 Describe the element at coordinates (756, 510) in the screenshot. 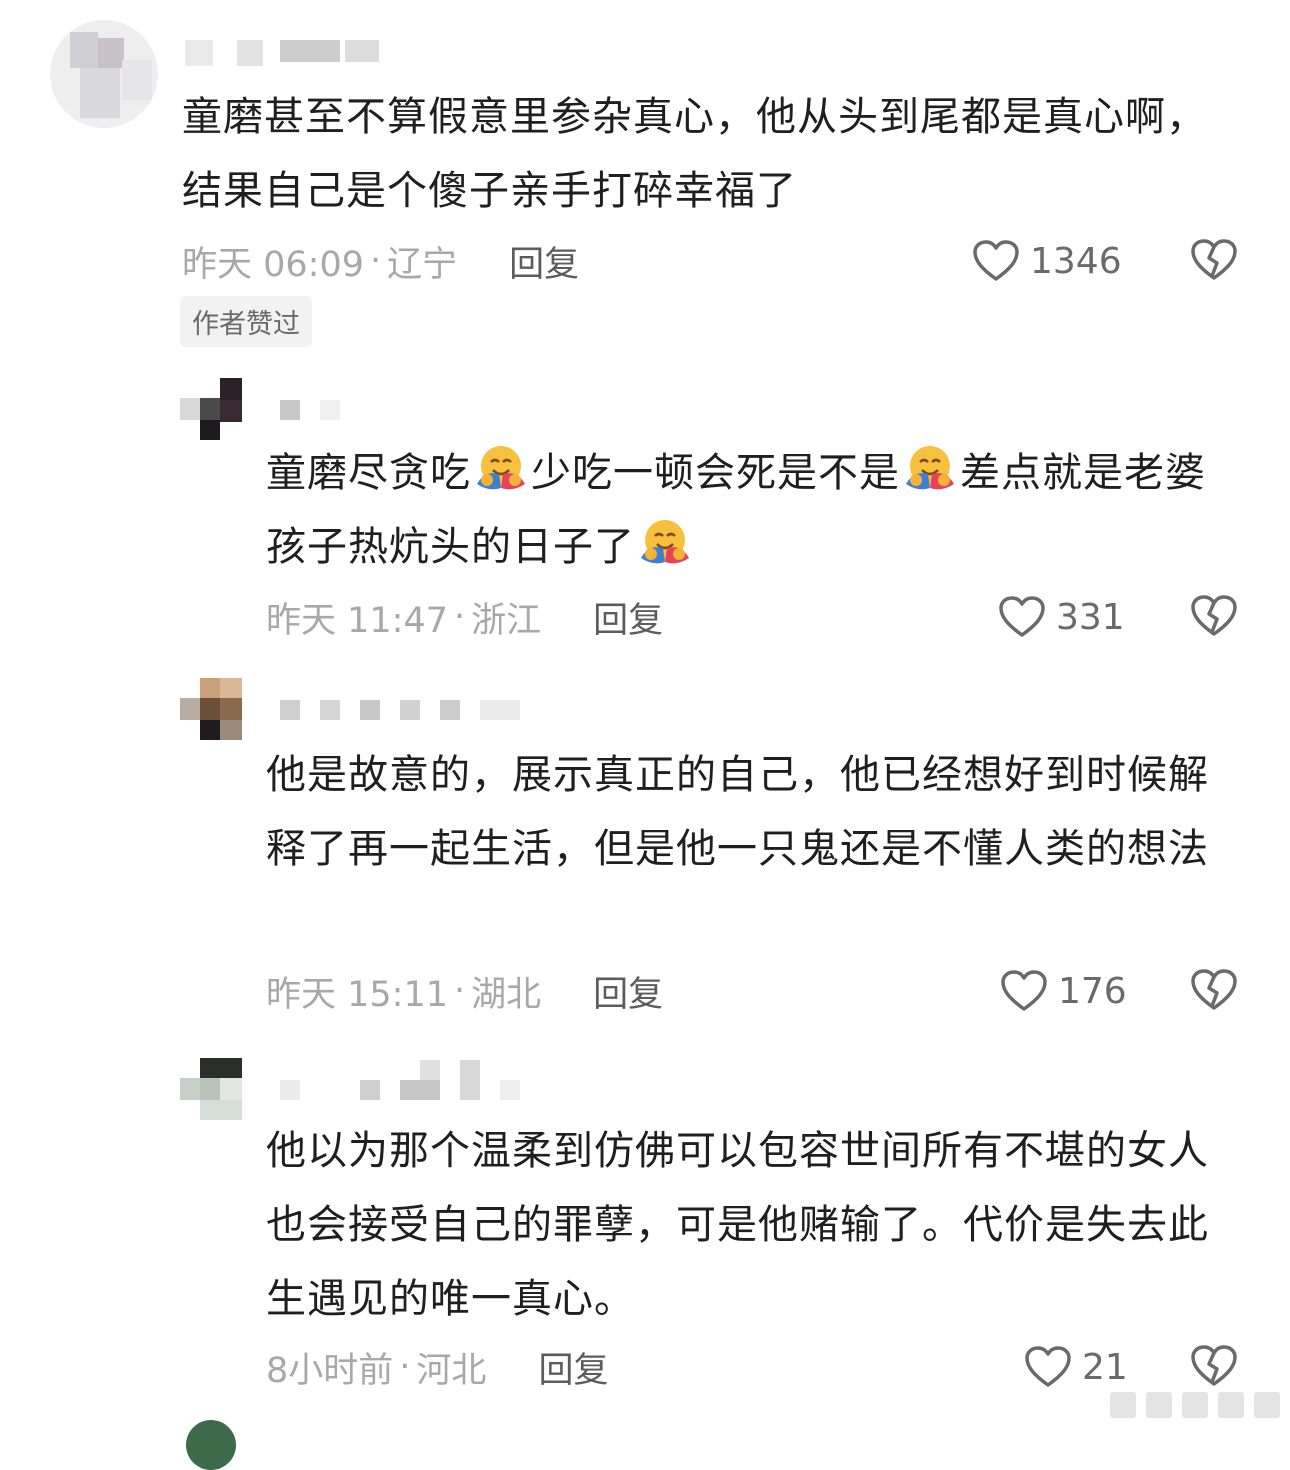

I see `comment-text: 童磨尽贪吃 少吃一顿会死是不是 差点就是老婆孩子热炕头的日子了` at that location.